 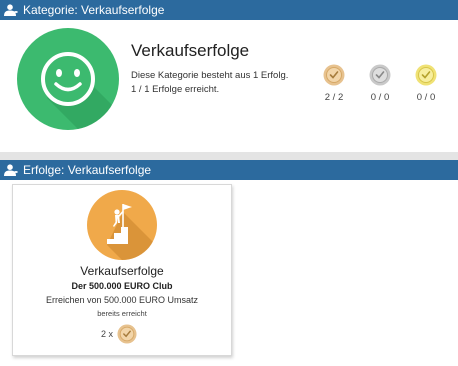 What do you see at coordinates (229, 156) in the screenshot?
I see `section-divider` at bounding box center [229, 156].